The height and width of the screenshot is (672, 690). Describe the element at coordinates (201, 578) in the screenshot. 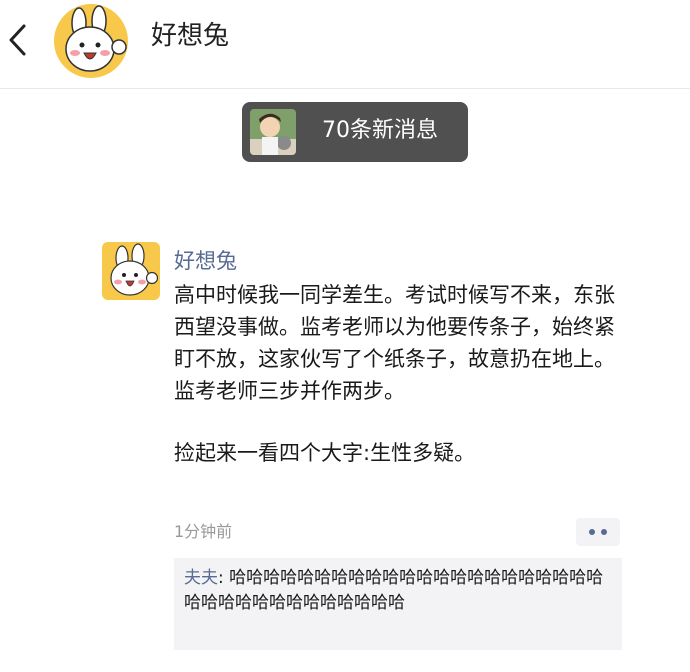

I see `comment-username: 夫夫` at that location.